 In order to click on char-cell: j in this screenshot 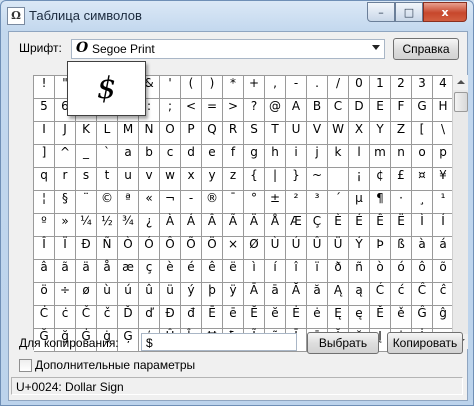, I will do `click(317, 156)`.